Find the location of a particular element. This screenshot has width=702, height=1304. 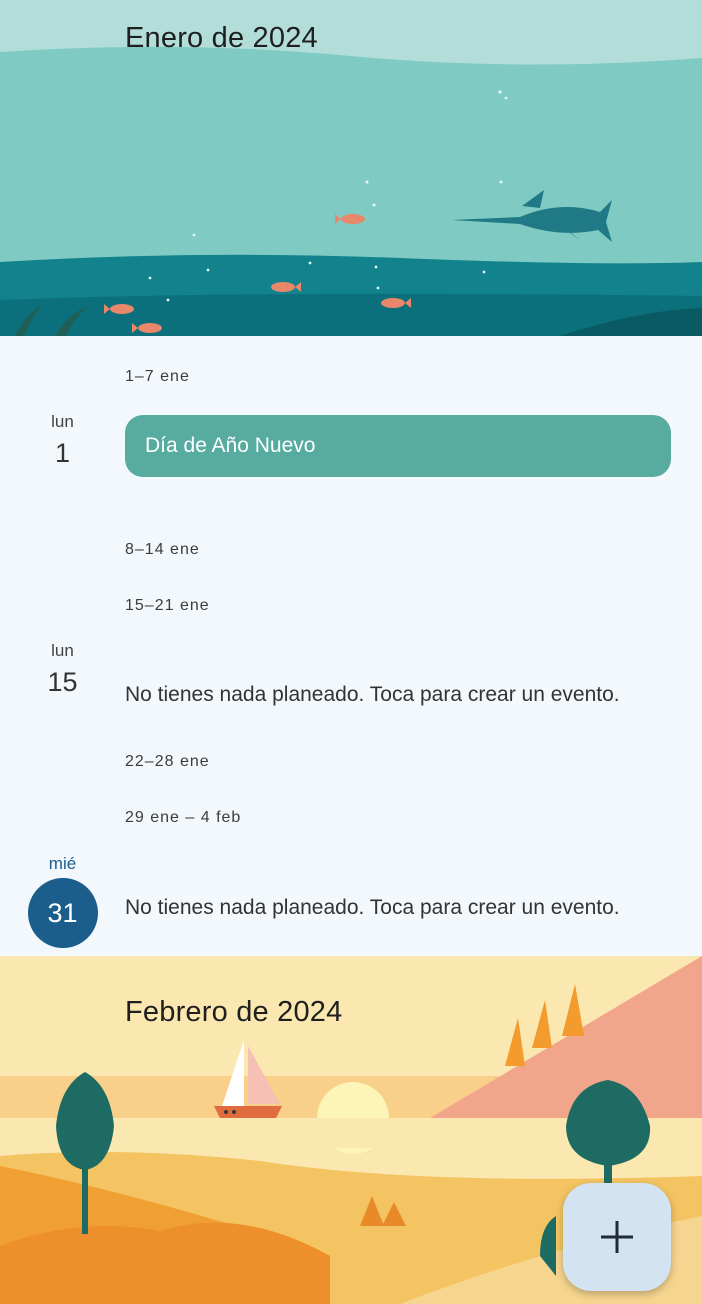

day-of-week: mié is located at coordinates (62, 863).